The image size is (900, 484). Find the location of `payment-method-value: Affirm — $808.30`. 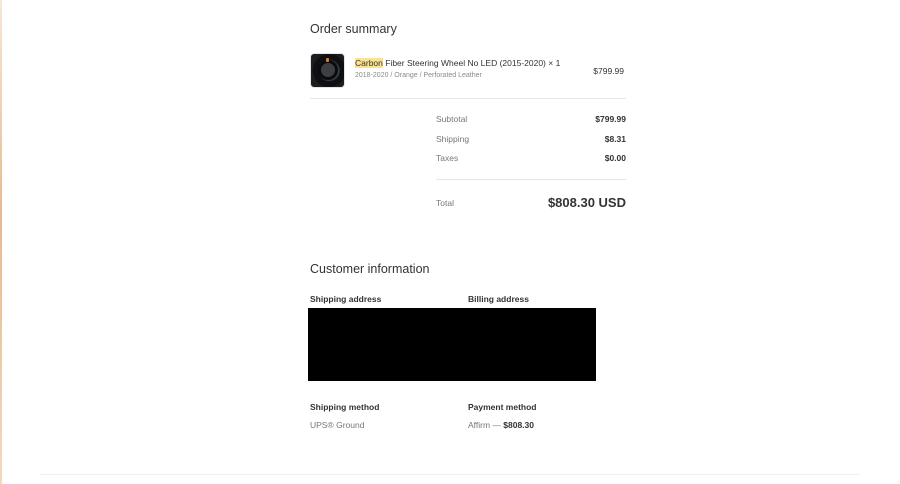

payment-method-value: Affirm — $808.30 is located at coordinates (543, 425).